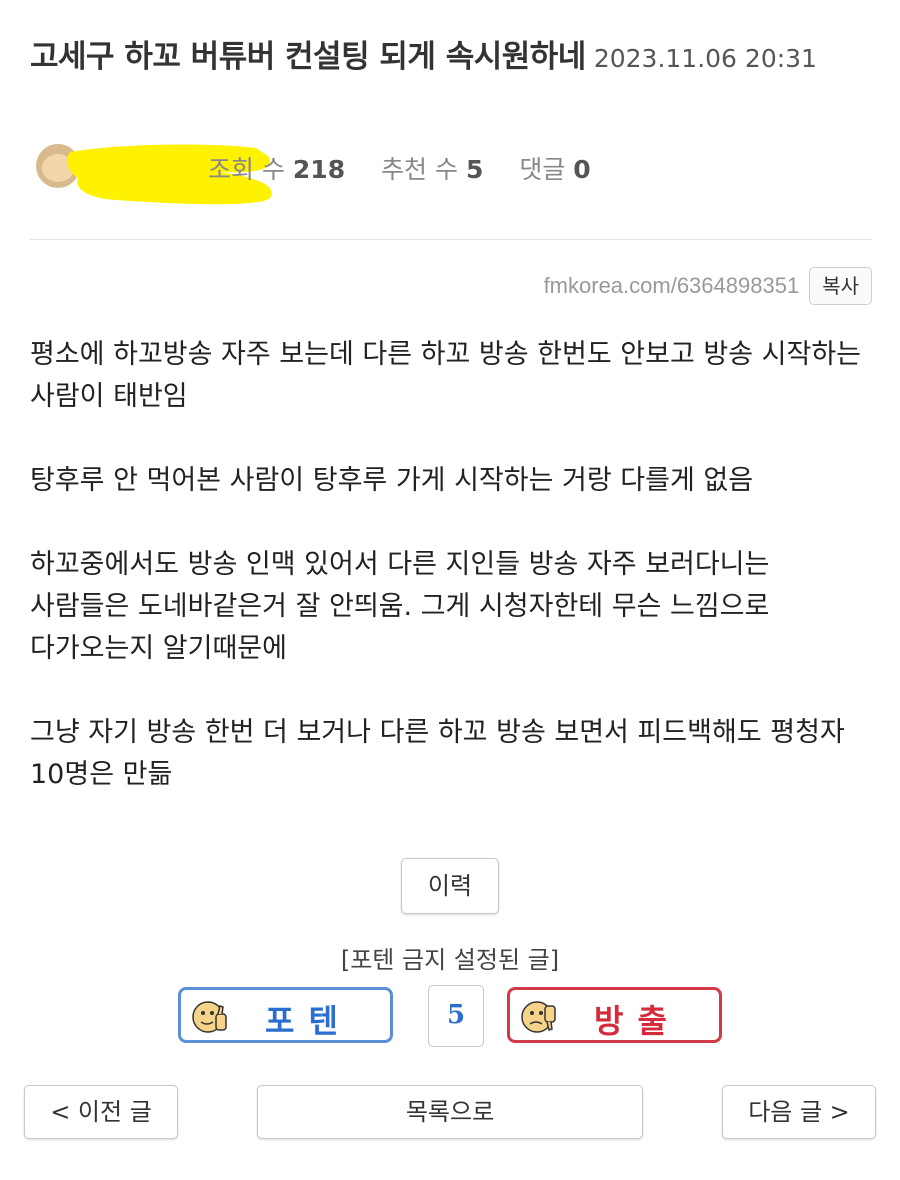  I want to click on post-date: 2023.11.06 20:31, so click(705, 58).